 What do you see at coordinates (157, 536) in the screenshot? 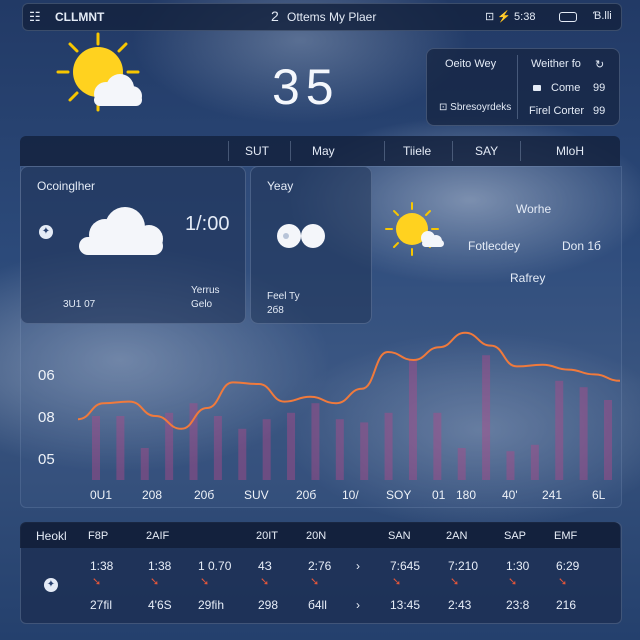
I see `forecast-day: 2AIF` at bounding box center [157, 536].